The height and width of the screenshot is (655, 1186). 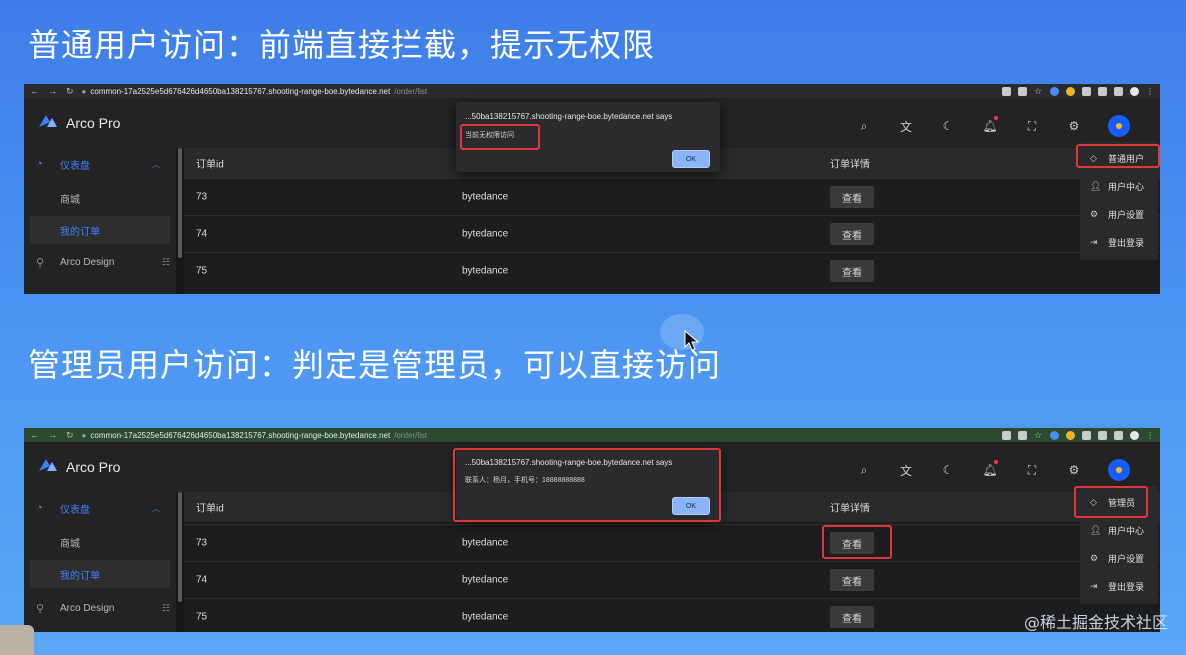 What do you see at coordinates (1094, 585) in the screenshot?
I see `logout-icon: ⇥` at bounding box center [1094, 585].